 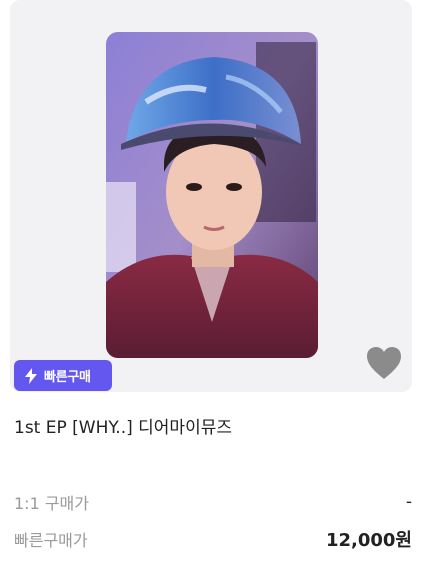 What do you see at coordinates (67, 377) in the screenshot?
I see `quick-buy-badge-label: 빠른구매` at bounding box center [67, 377].